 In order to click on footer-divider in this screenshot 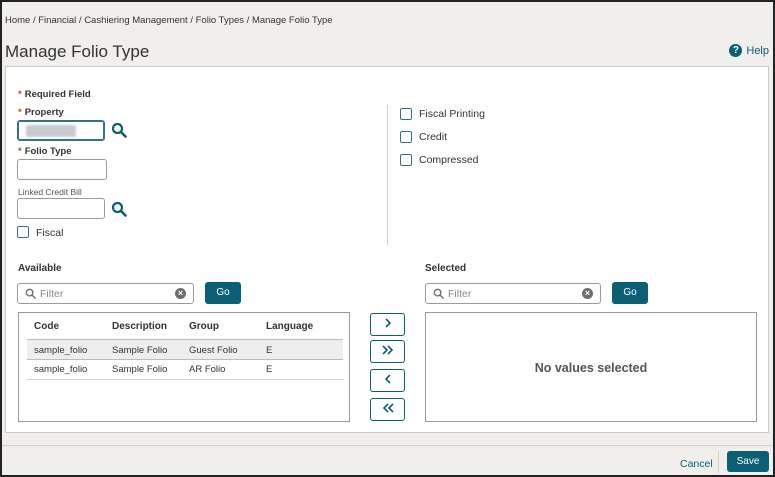, I will do `click(387, 445)`.